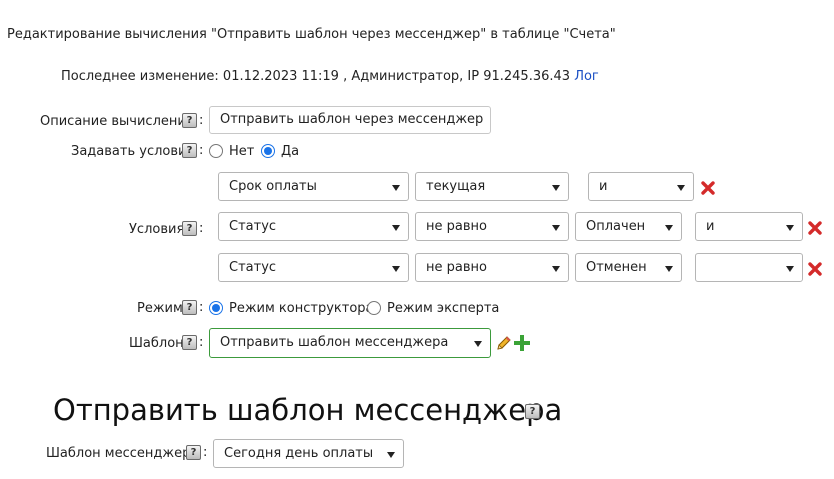 The image size is (834, 479). Describe the element at coordinates (522, 343) in the screenshot. I see `add-plus-icon` at that location.